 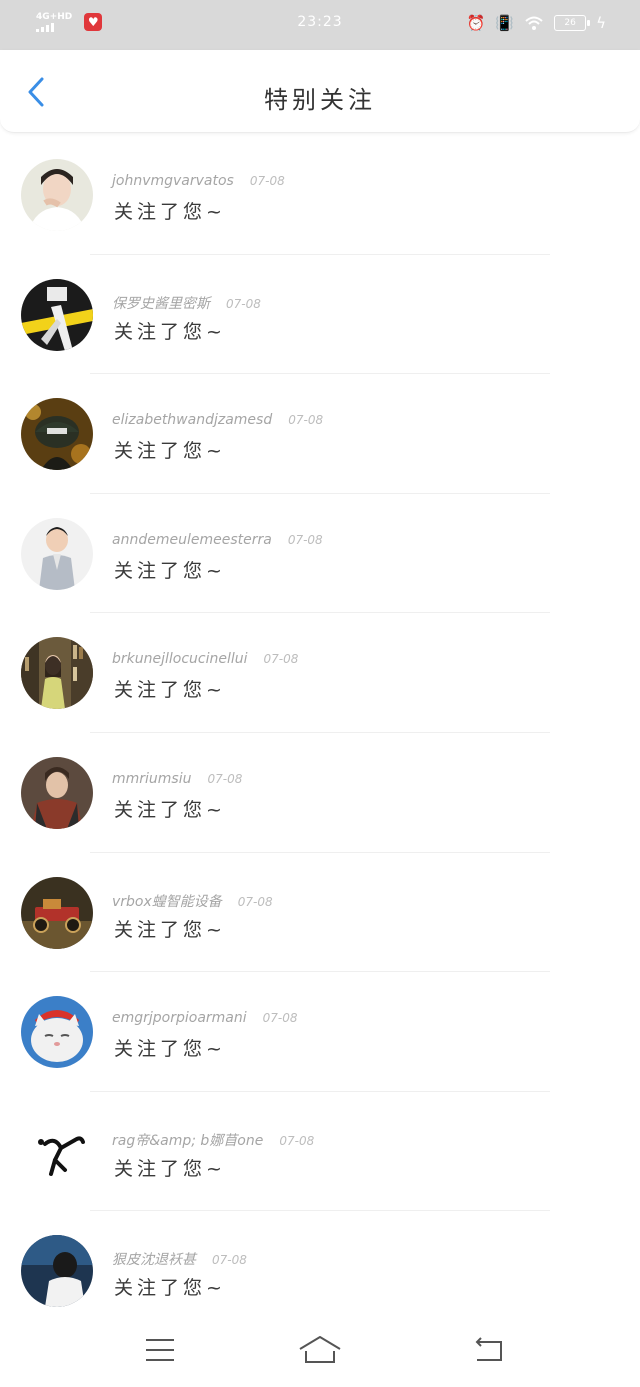 What do you see at coordinates (320, 1271) in the screenshot?
I see `list-item: 狠皮沈退袄甚 07-08 关注了您~` at bounding box center [320, 1271].